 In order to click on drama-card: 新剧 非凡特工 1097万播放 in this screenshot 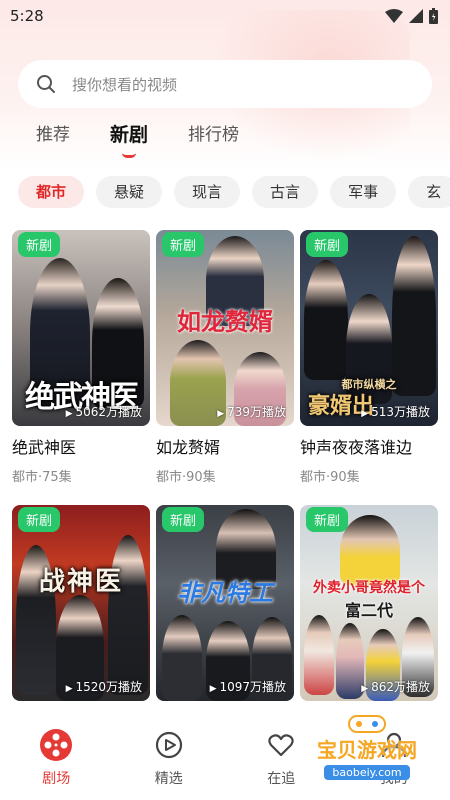, I will do `click(225, 603)`.